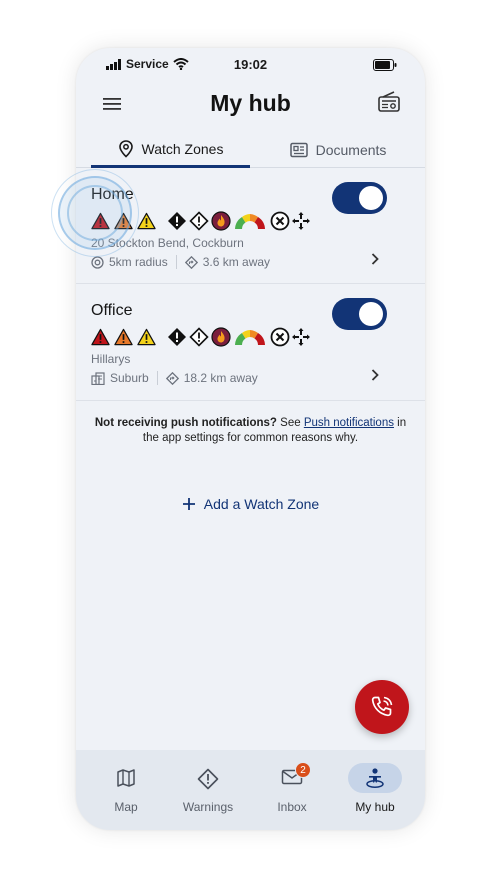 The image size is (500, 875). I want to click on map-icon, so click(126, 778).